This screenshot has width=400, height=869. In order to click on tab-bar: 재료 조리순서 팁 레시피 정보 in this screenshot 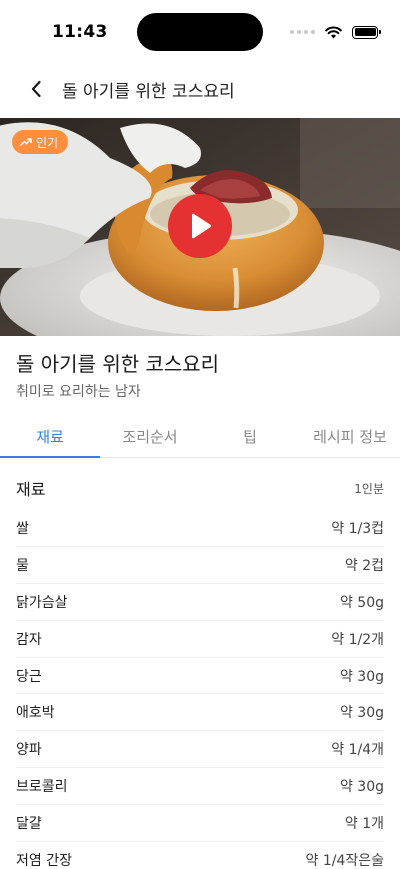, I will do `click(200, 436)`.